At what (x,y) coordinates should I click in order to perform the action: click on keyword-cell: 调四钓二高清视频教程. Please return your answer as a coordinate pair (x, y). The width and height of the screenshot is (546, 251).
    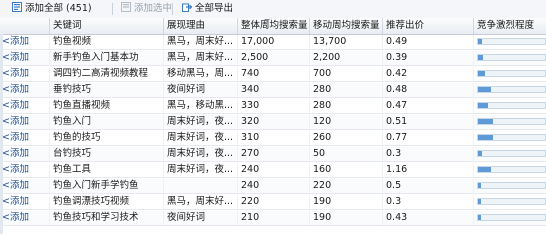
    Looking at the image, I should click on (107, 74).